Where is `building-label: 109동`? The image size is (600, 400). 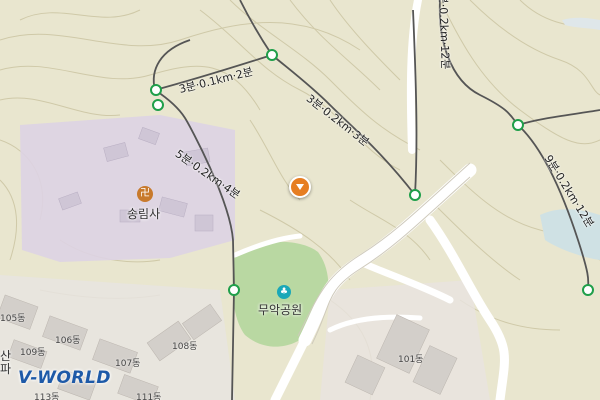 building-label: 109동 is located at coordinates (33, 353).